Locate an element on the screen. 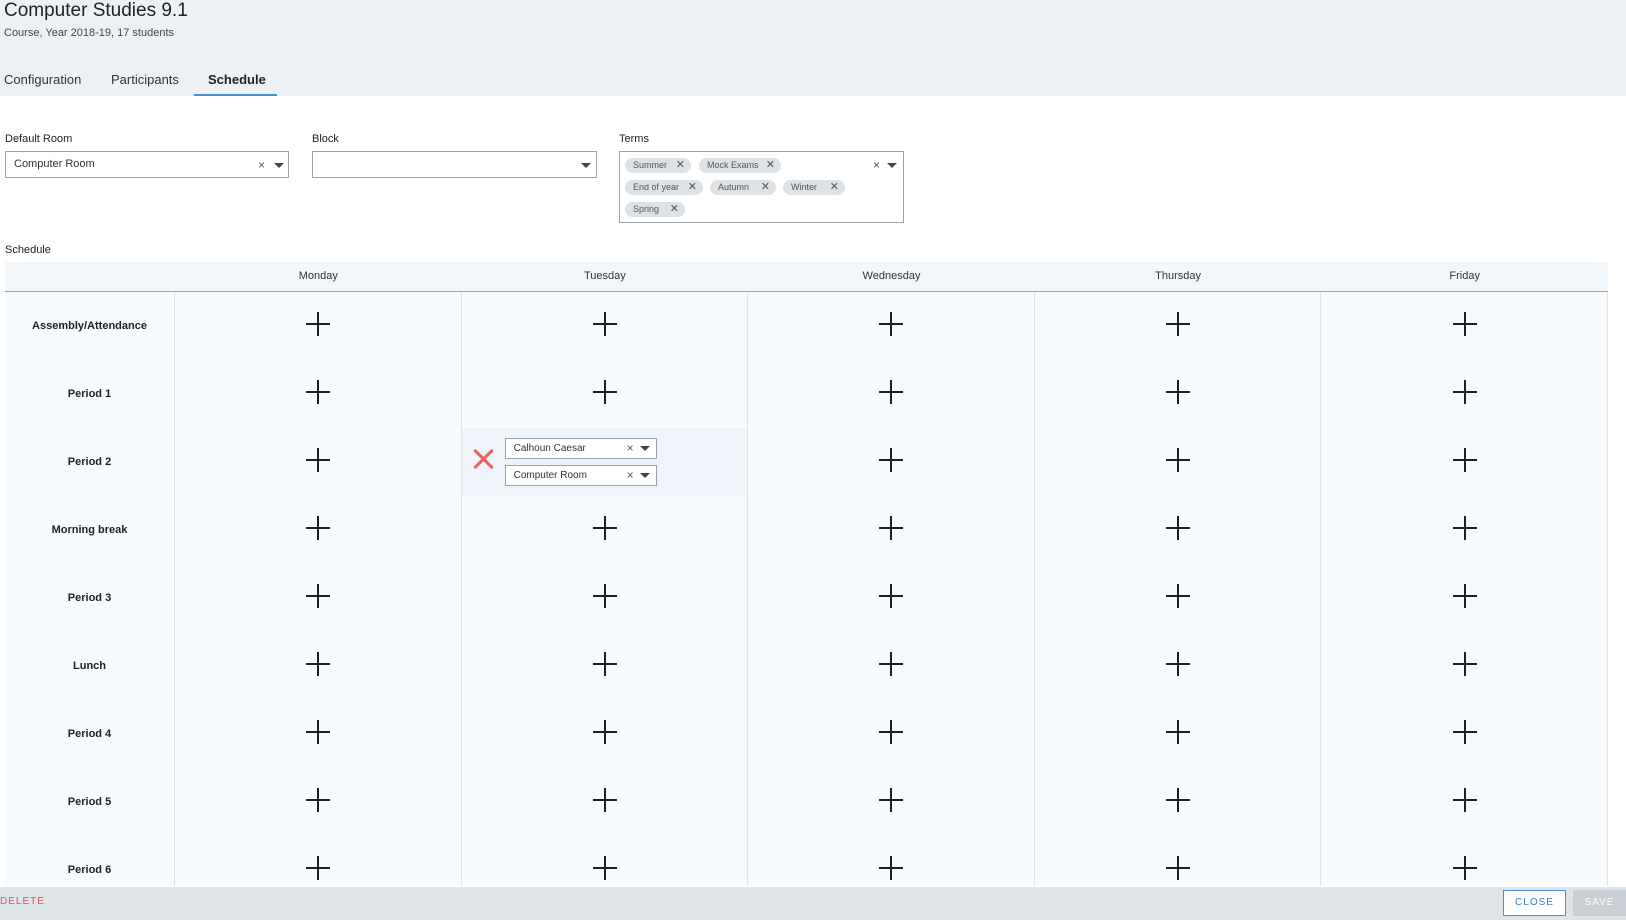 The width and height of the screenshot is (1626, 920). teacher-select-chevron-down-icon is located at coordinates (644, 448).